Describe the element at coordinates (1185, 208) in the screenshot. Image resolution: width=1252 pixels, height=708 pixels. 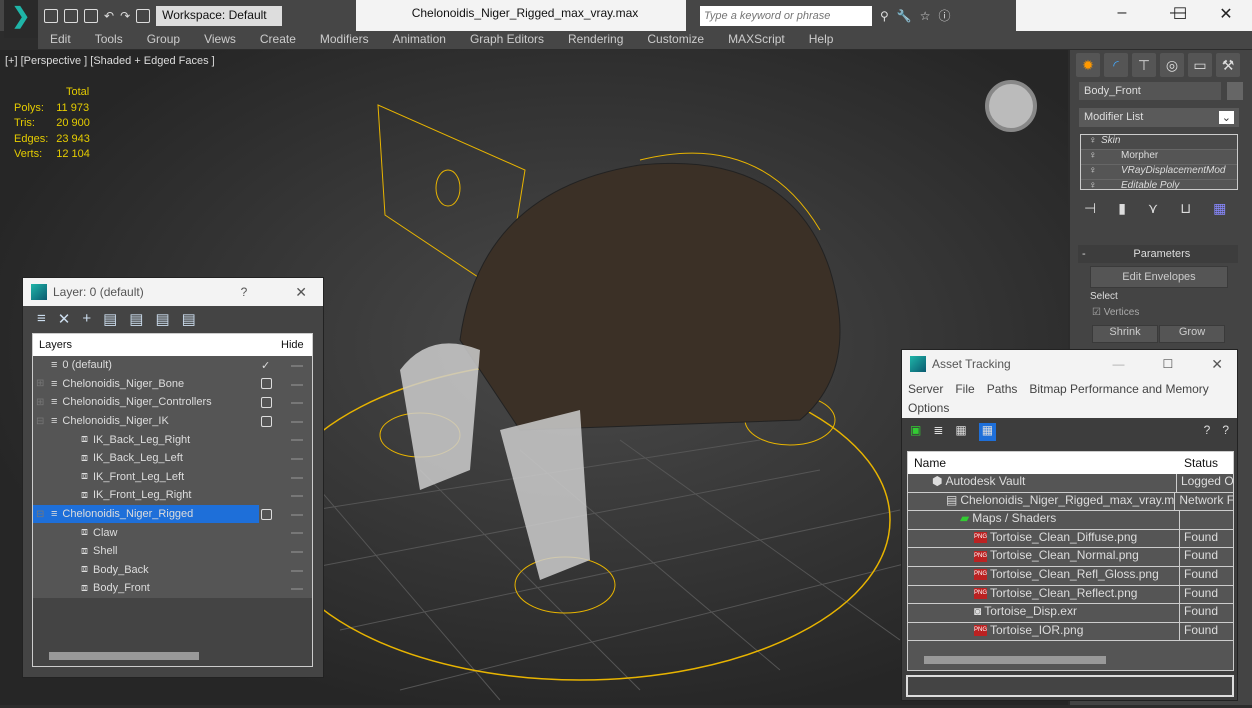
I see `remove-modifier-icon: ⊔` at that location.